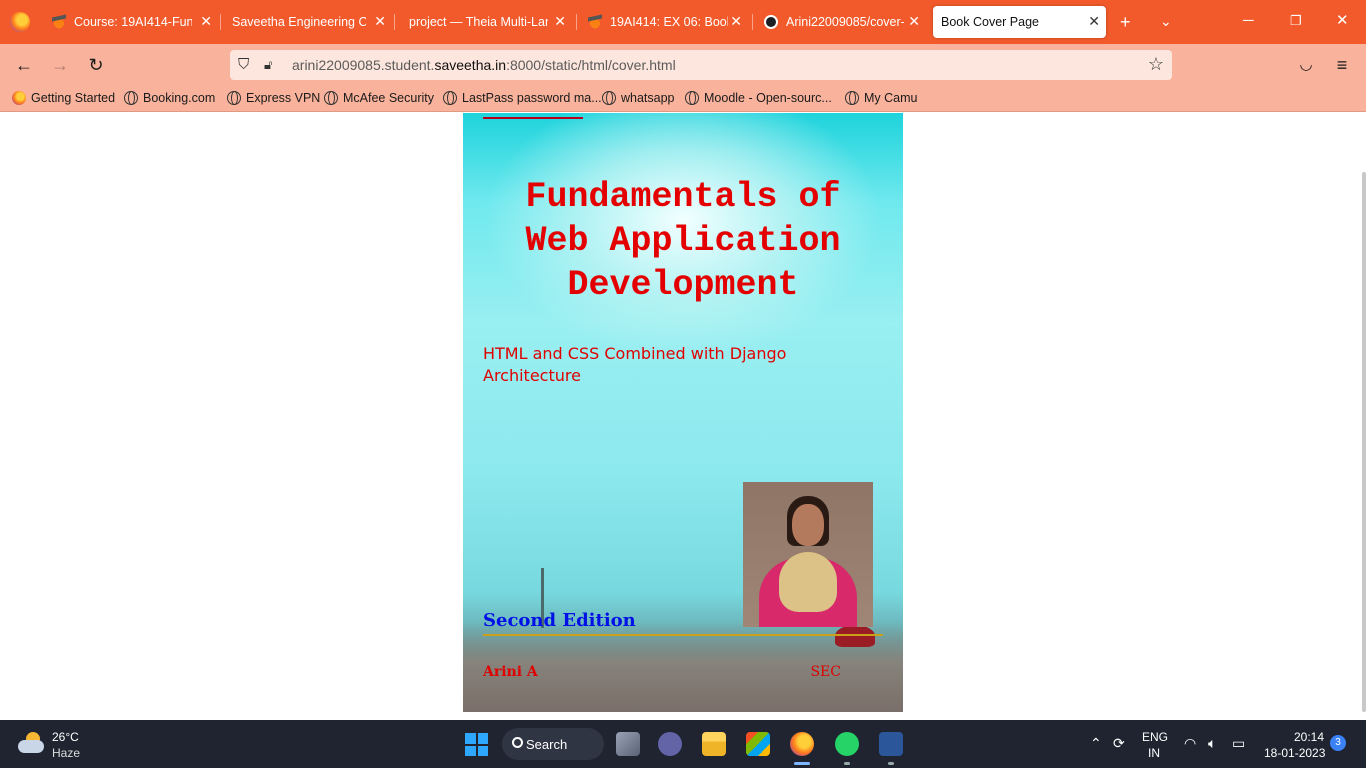 The height and width of the screenshot is (768, 1366). I want to click on whatsapp-icon, so click(847, 744).